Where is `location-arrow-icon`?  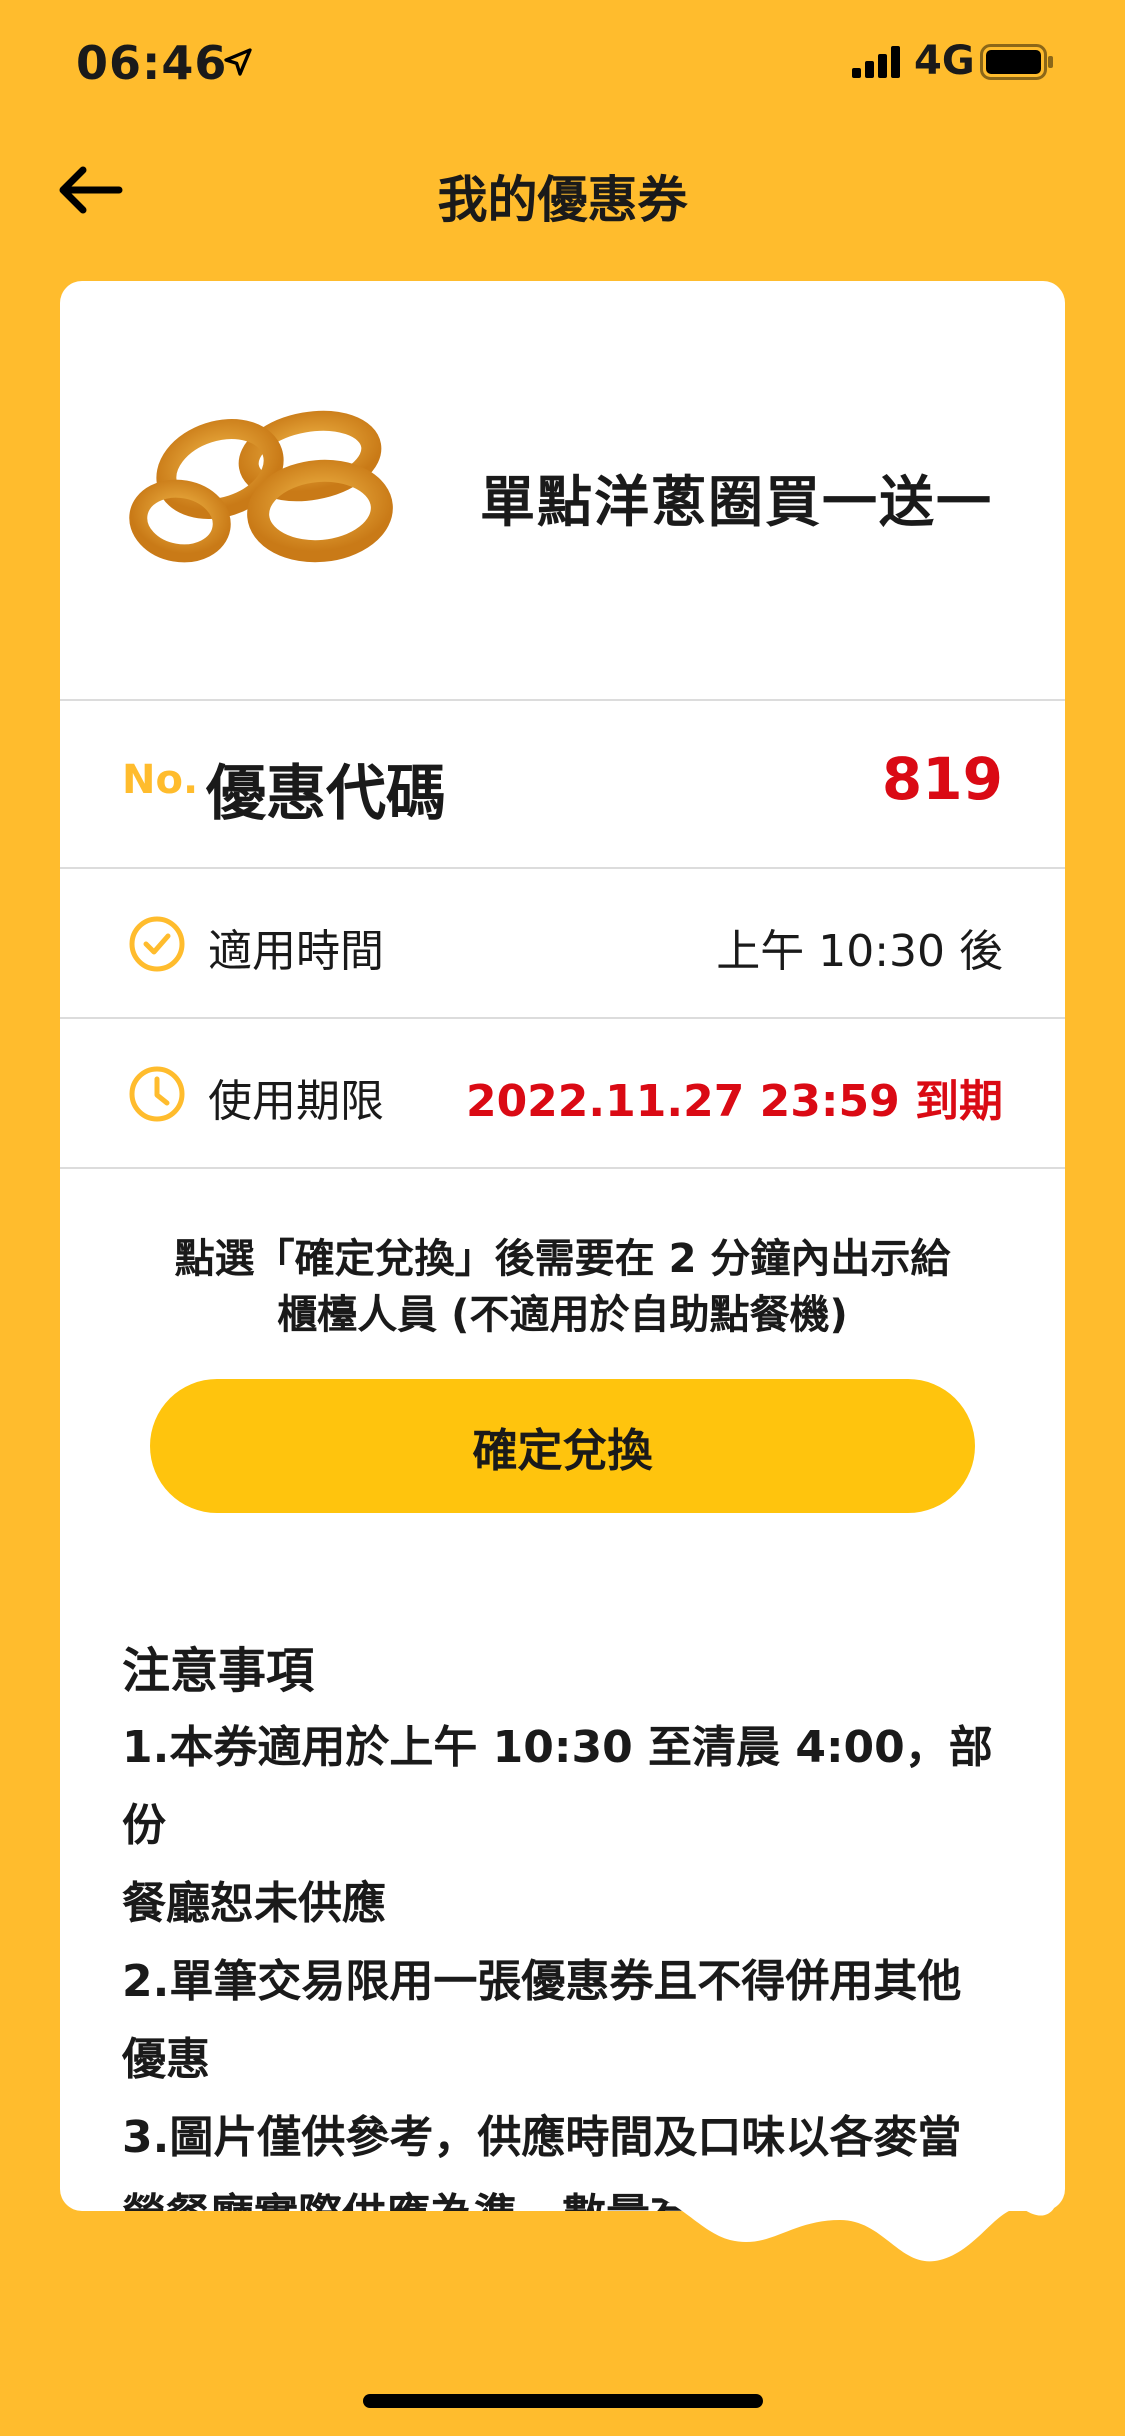 location-arrow-icon is located at coordinates (238, 62).